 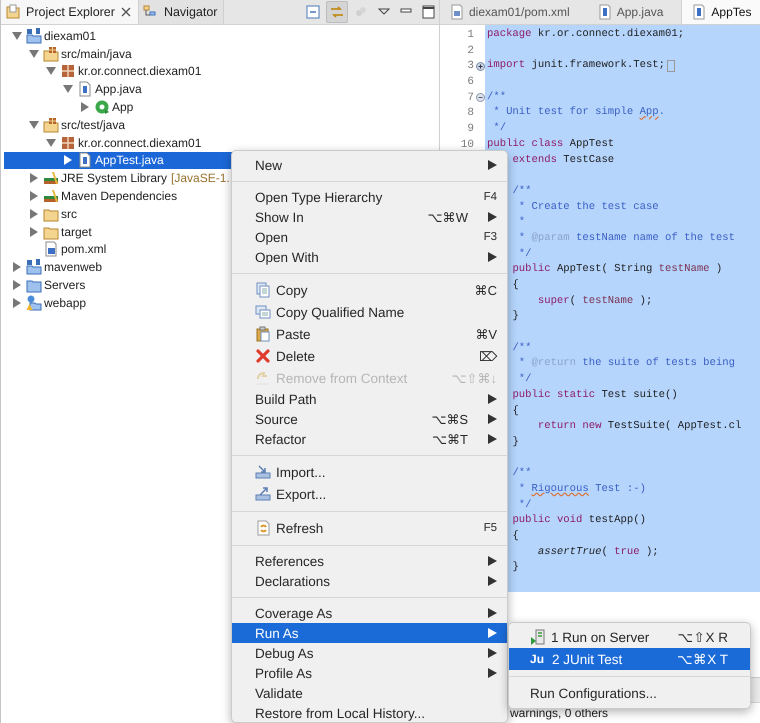 What do you see at coordinates (457, 12) in the screenshot?
I see `file-icon` at bounding box center [457, 12].